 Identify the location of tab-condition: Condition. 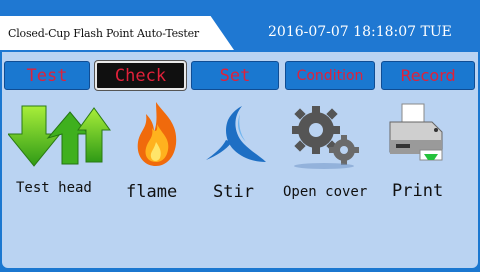
(330, 75).